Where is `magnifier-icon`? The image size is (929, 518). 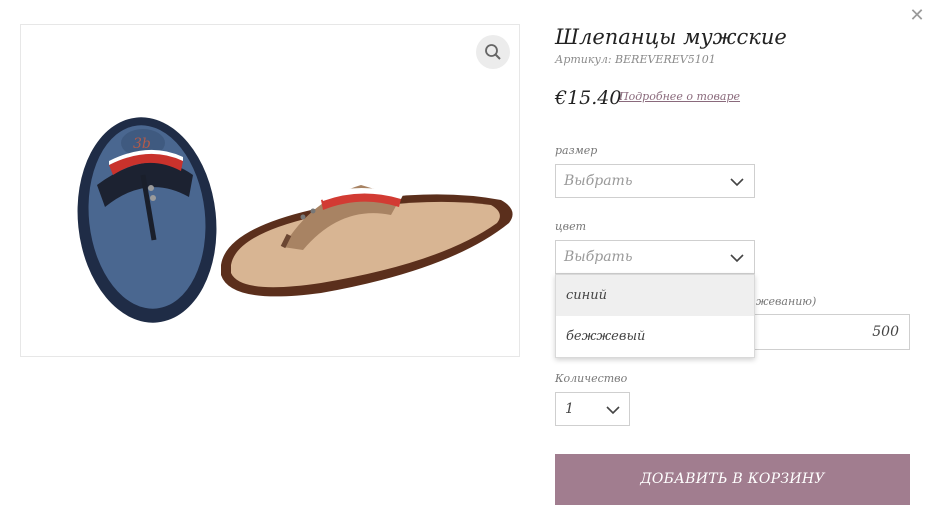 magnifier-icon is located at coordinates (493, 52).